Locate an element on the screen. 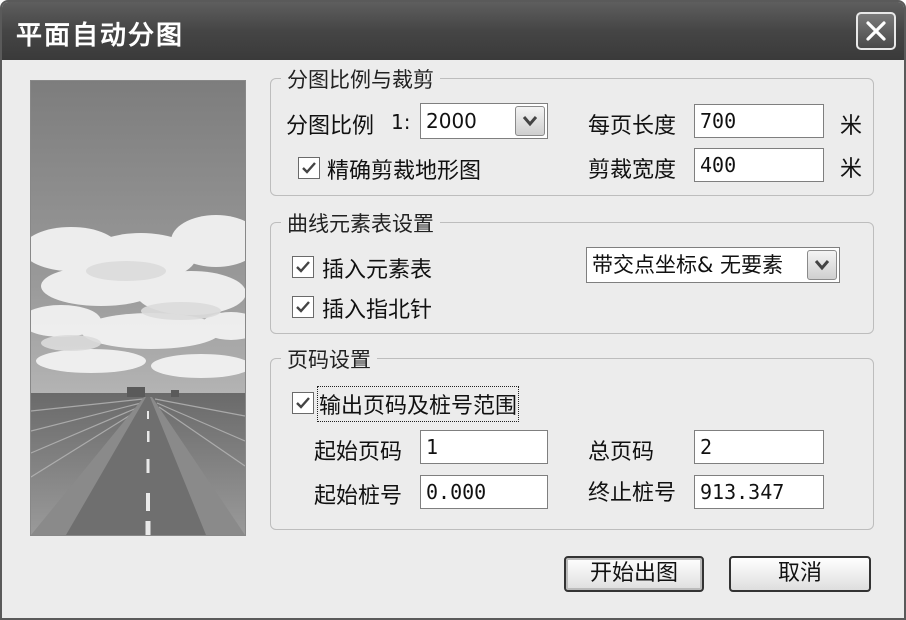 The image size is (906, 620). page-length-label: 每页长度 is located at coordinates (632, 126).